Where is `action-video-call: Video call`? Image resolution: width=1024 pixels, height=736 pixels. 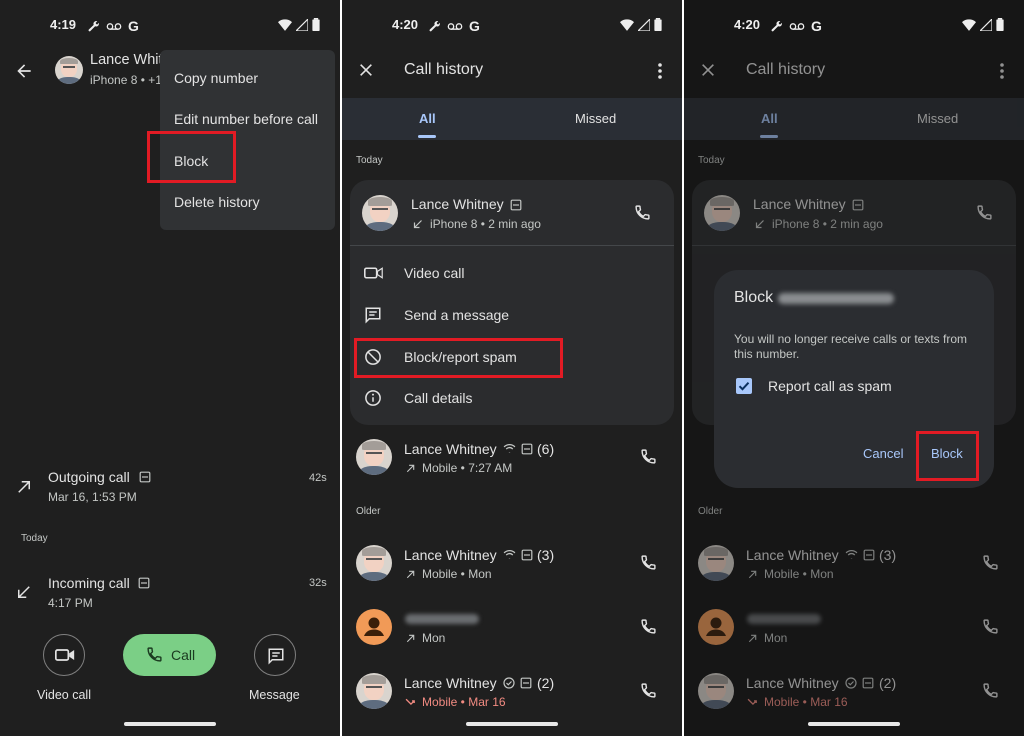 action-video-call: Video call is located at coordinates (434, 273).